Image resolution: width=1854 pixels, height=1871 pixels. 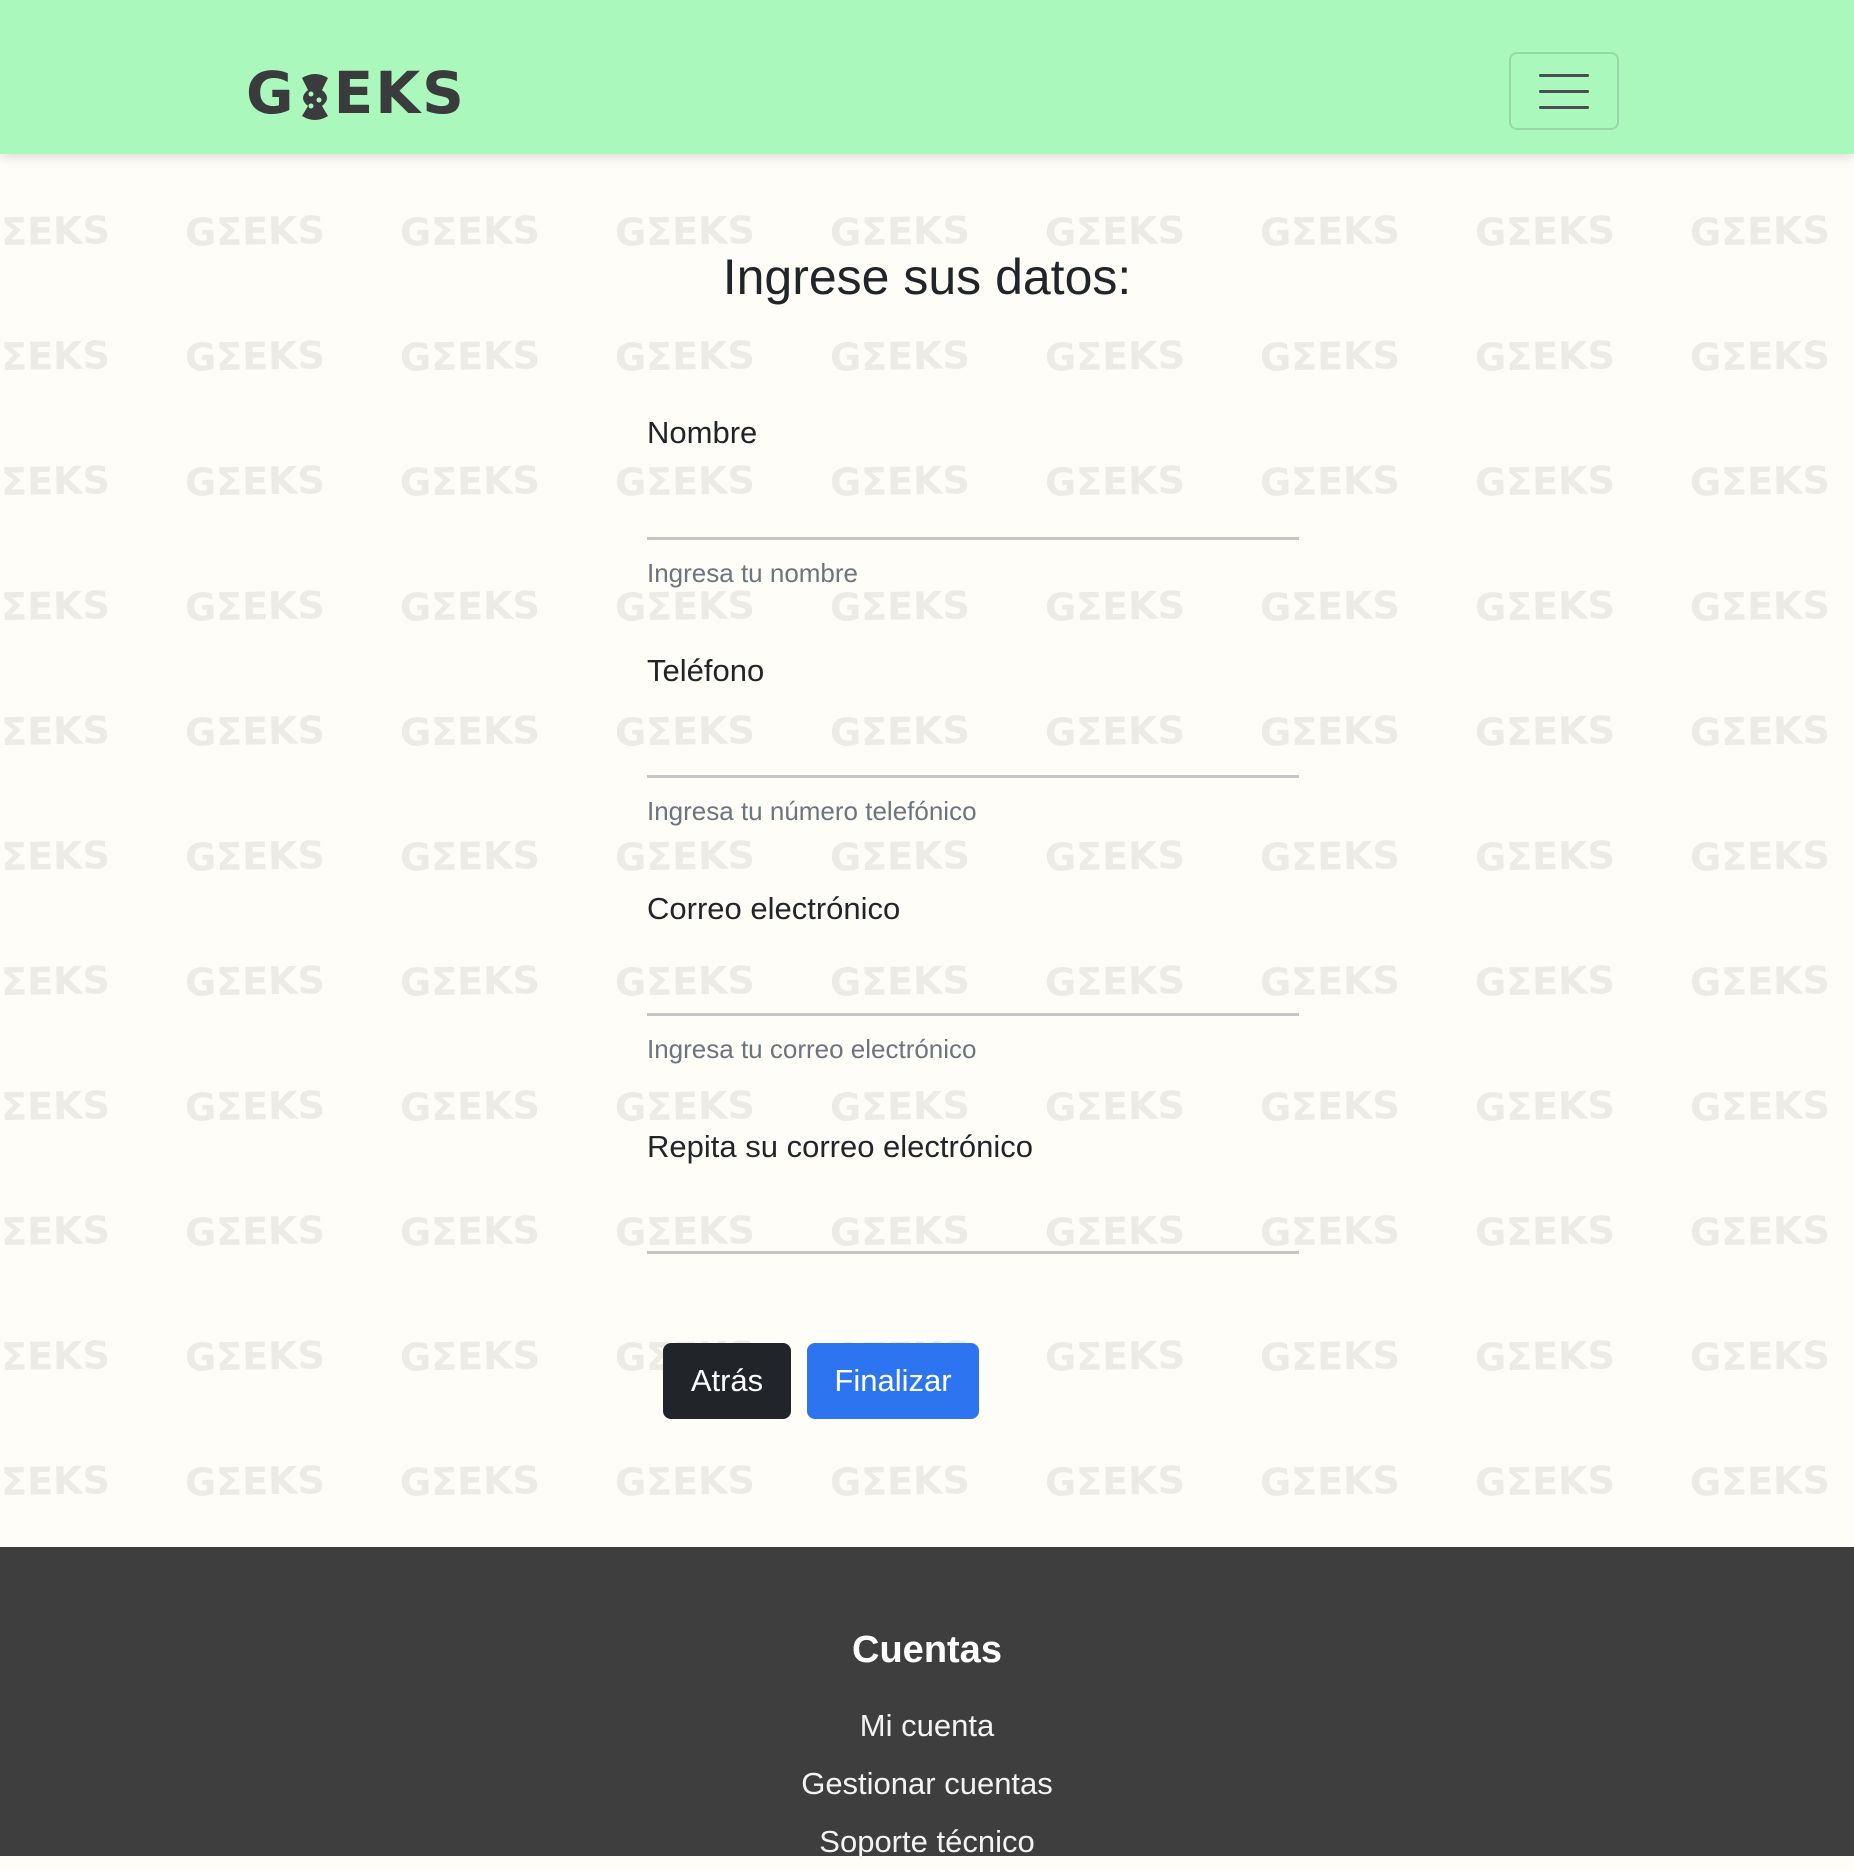 I want to click on logo-text-left: G, so click(x=271, y=93).